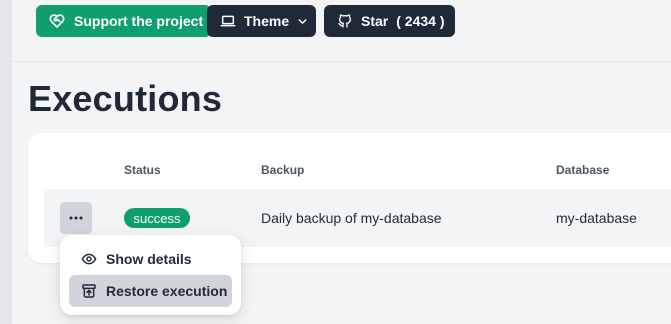  I want to click on star-label: Star, so click(375, 21).